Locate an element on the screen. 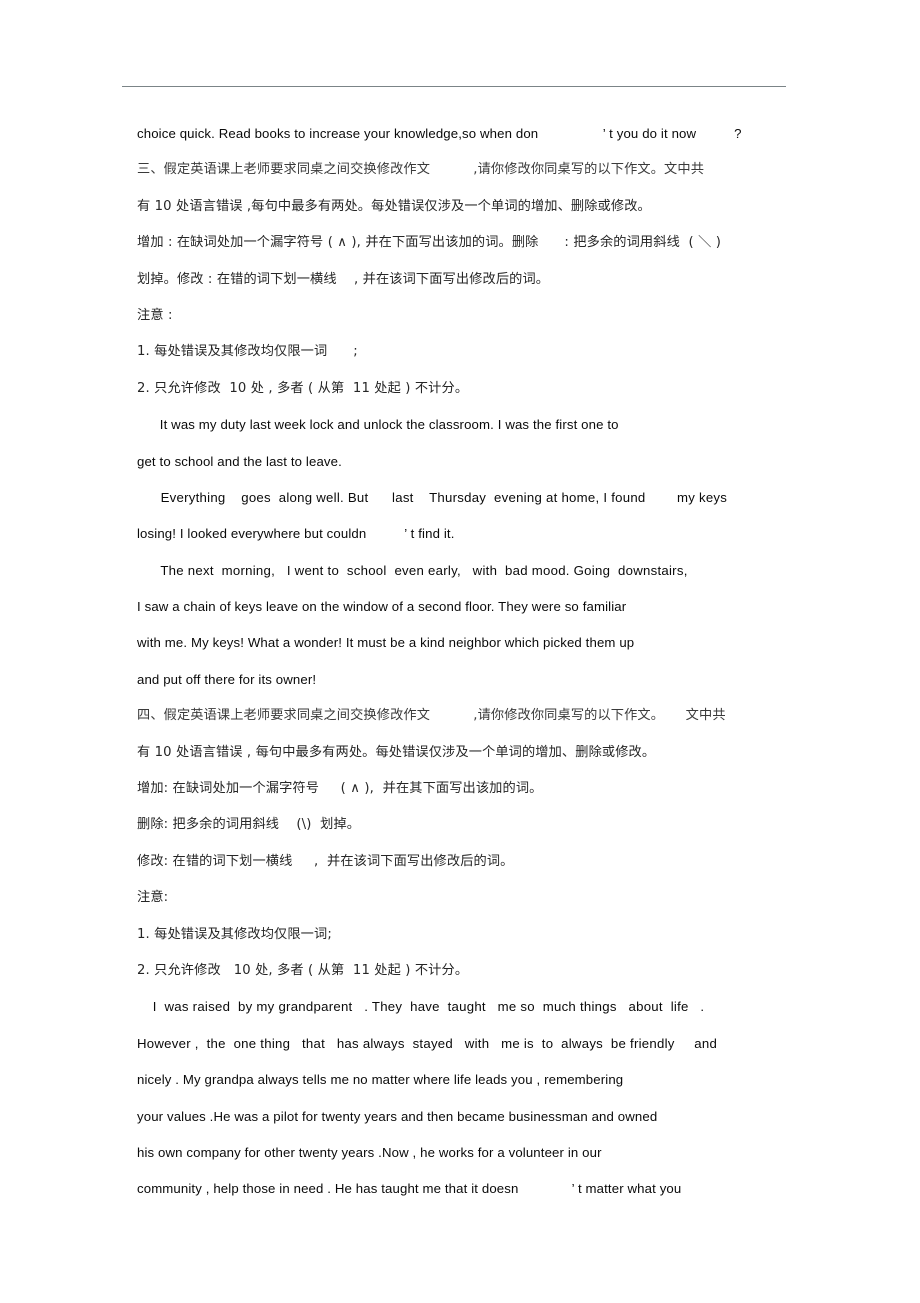  note-item: 1. 每处错误及其修改均仅限一词 ; is located at coordinates (247, 352).